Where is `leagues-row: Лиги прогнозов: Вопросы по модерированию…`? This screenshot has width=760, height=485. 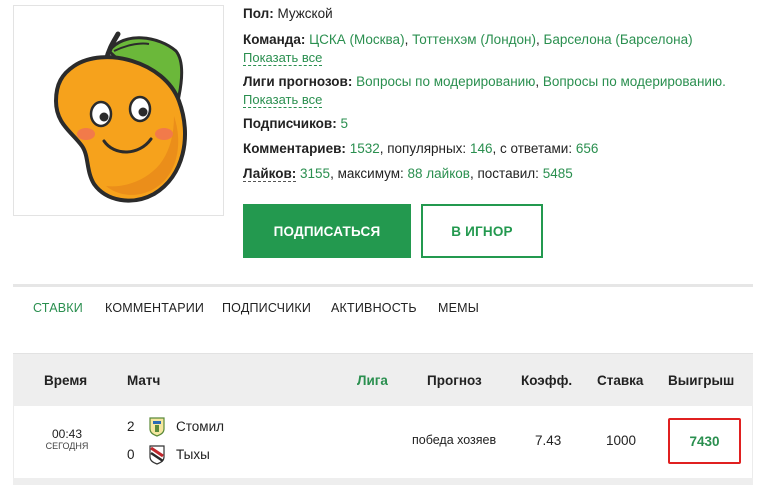 leagues-row: Лиги прогнозов: Вопросы по модерированию… is located at coordinates (484, 81).